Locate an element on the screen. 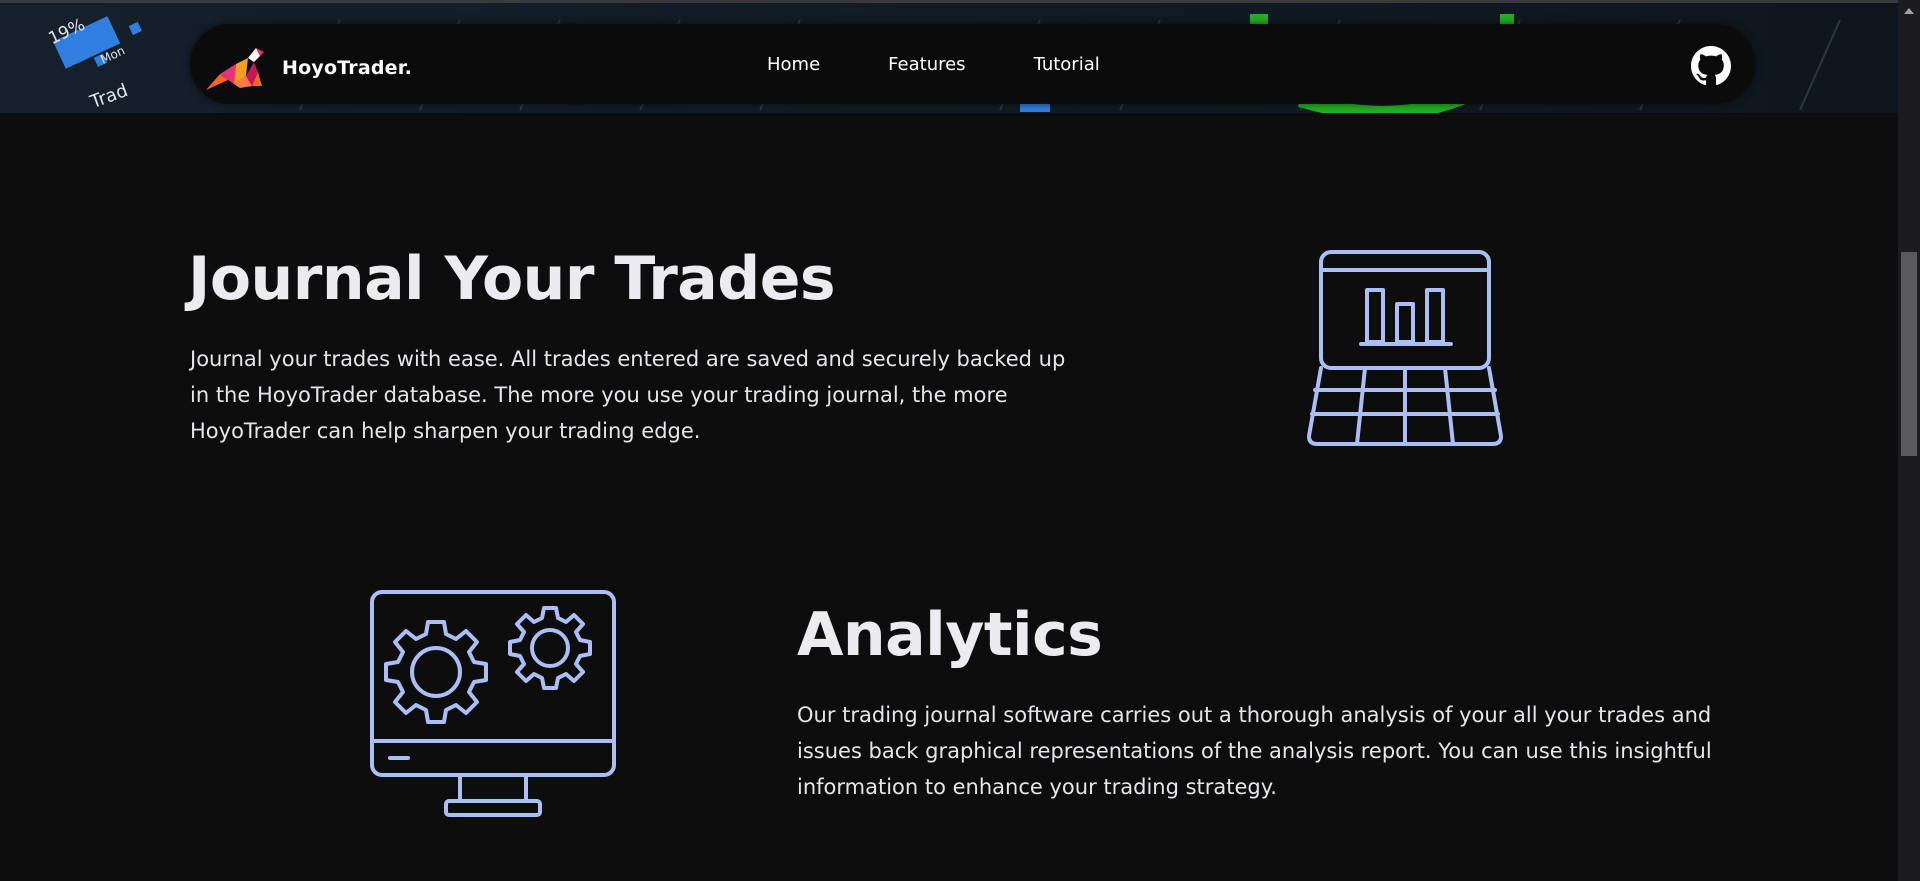  vertical-scrollbar is located at coordinates (1909, 440).